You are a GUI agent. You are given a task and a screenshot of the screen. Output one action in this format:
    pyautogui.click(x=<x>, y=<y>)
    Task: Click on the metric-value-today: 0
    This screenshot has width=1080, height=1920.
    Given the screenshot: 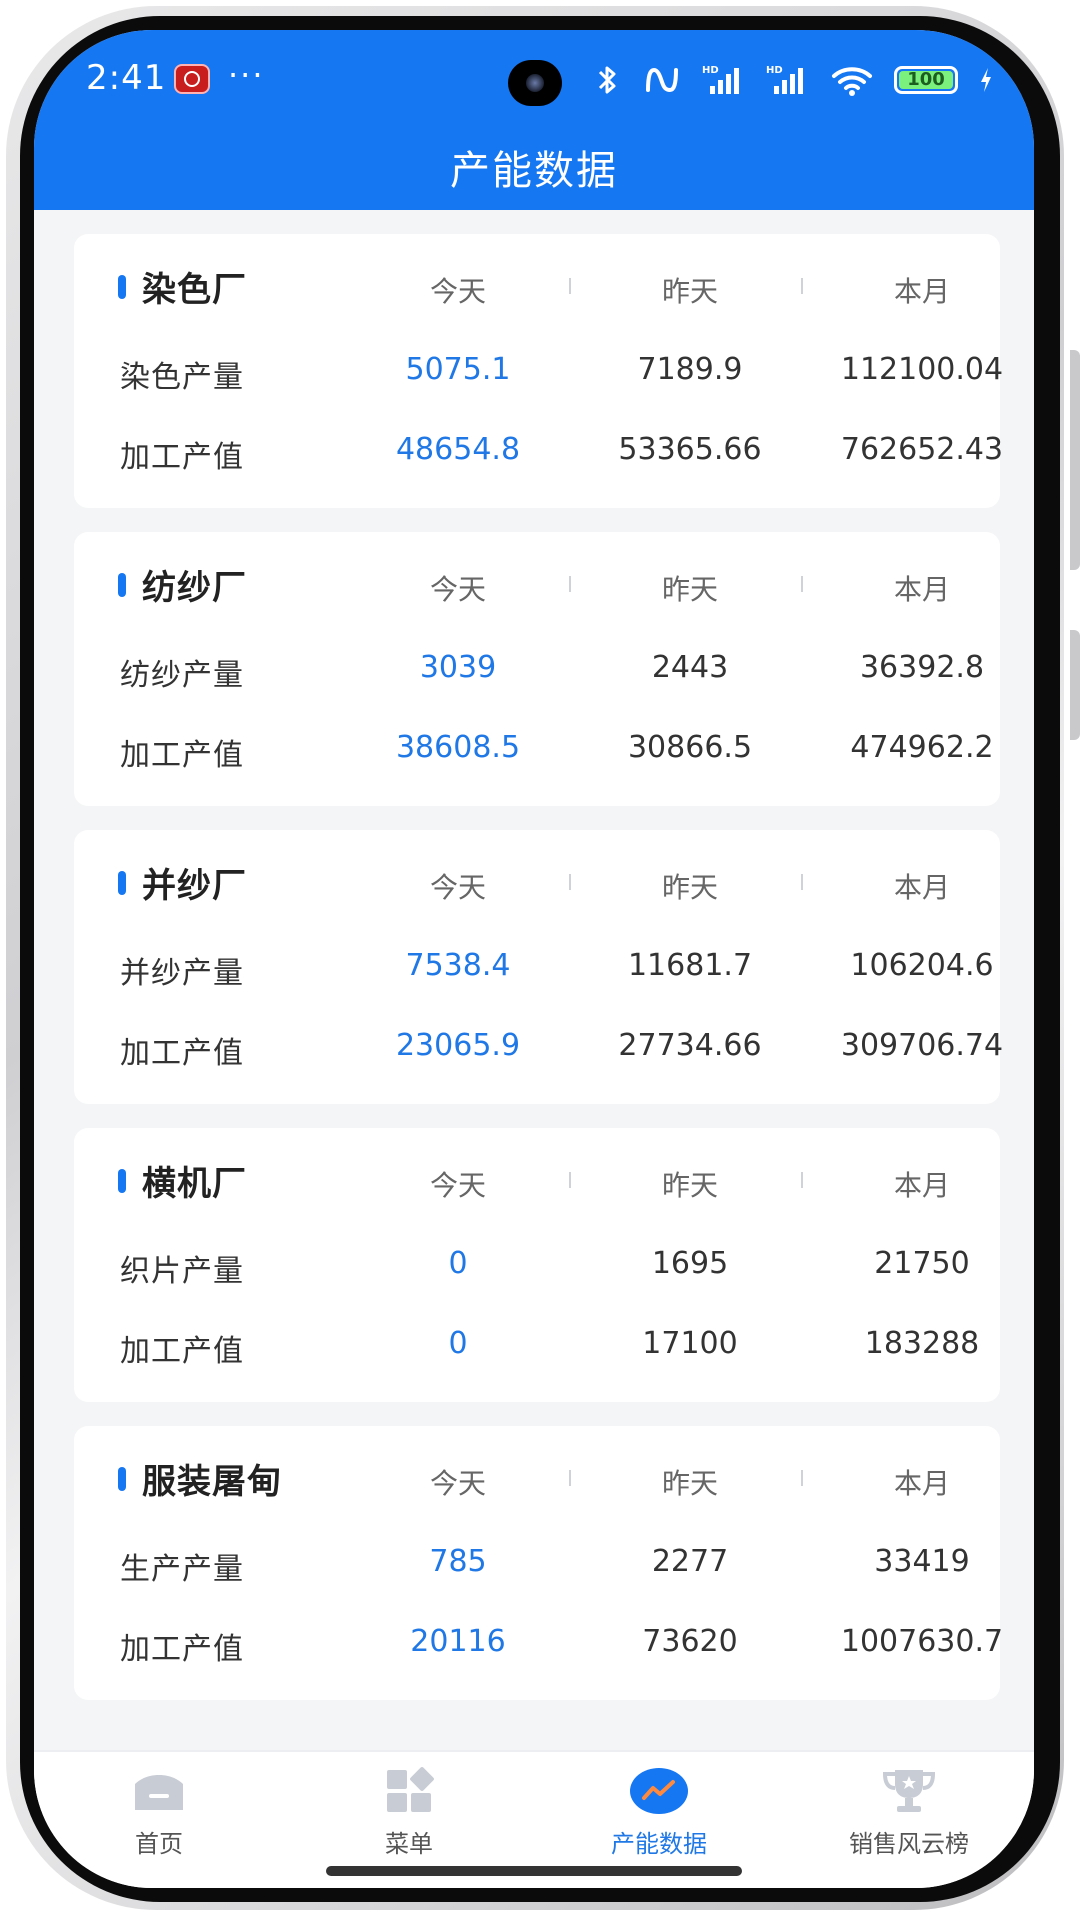 What is the action you would take?
    pyautogui.click(x=458, y=1263)
    